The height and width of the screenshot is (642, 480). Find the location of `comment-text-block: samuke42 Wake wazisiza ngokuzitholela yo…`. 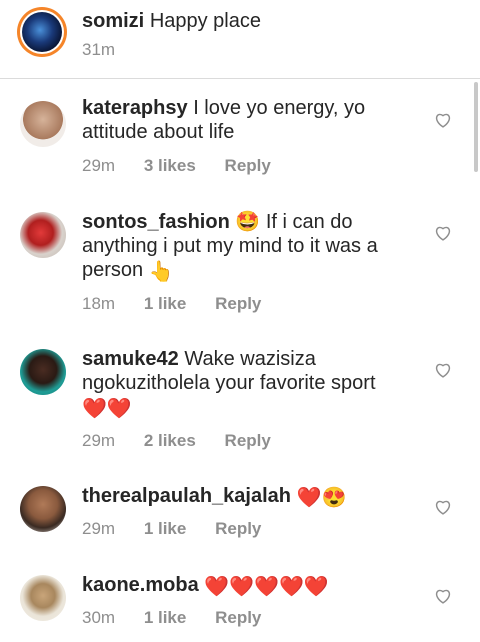

comment-text-block: samuke42 Wake wazisiza ngokuzitholela yo… is located at coordinates (247, 383).